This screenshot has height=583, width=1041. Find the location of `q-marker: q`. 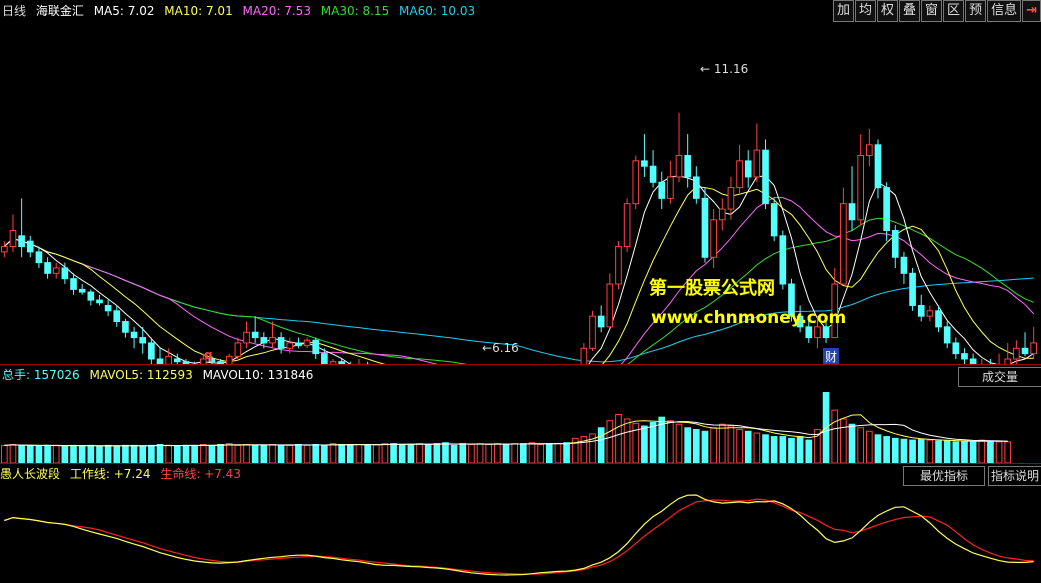

q-marker: q is located at coordinates (208, 355).